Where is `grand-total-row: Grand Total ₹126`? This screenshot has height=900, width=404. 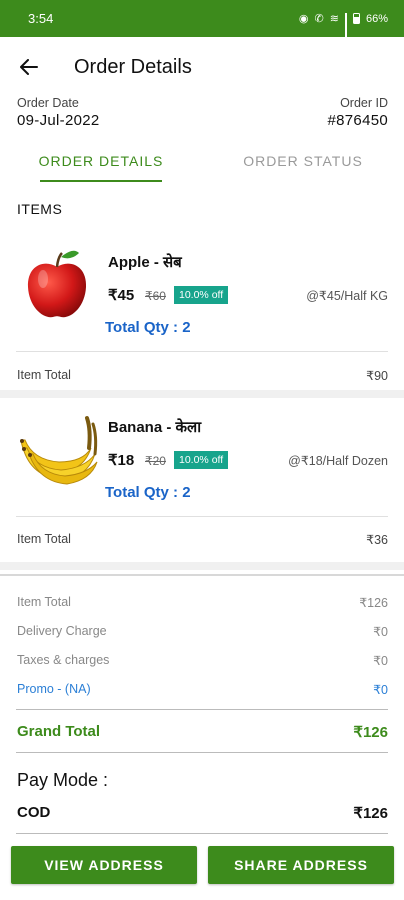
grand-total-row: Grand Total ₹126 is located at coordinates (202, 732).